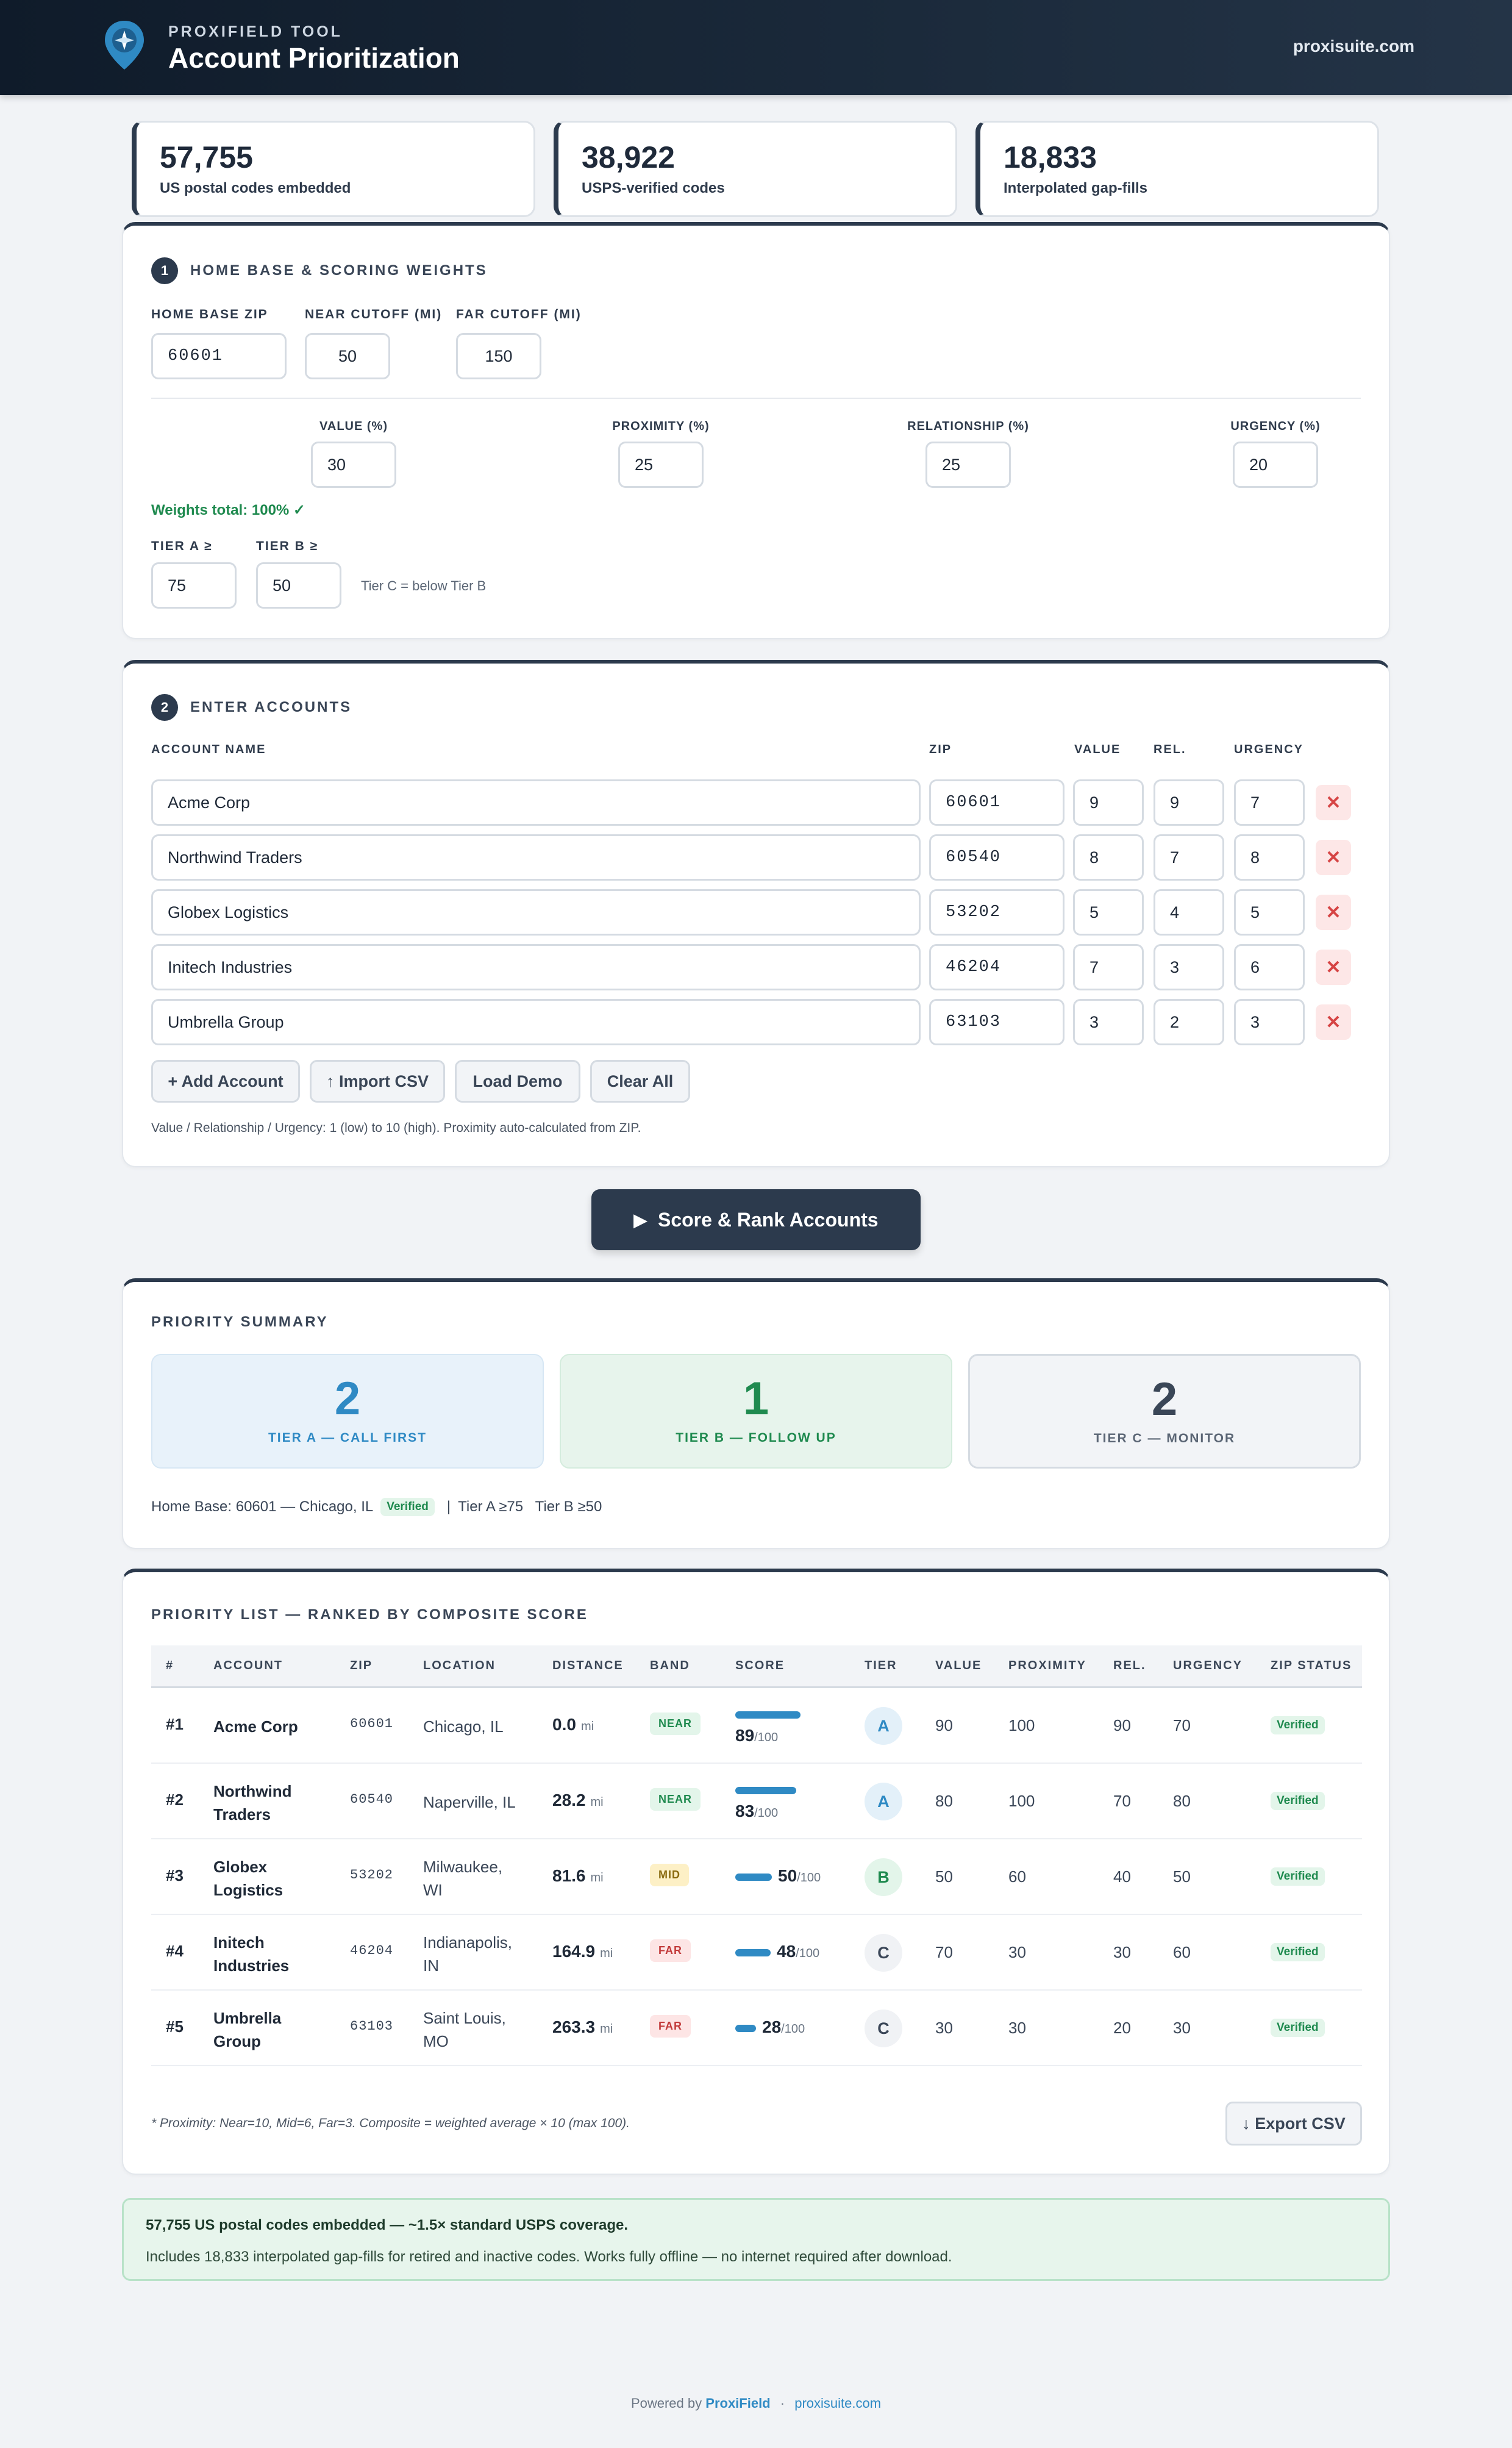  I want to click on account-value-input: 7, so click(1108, 967).